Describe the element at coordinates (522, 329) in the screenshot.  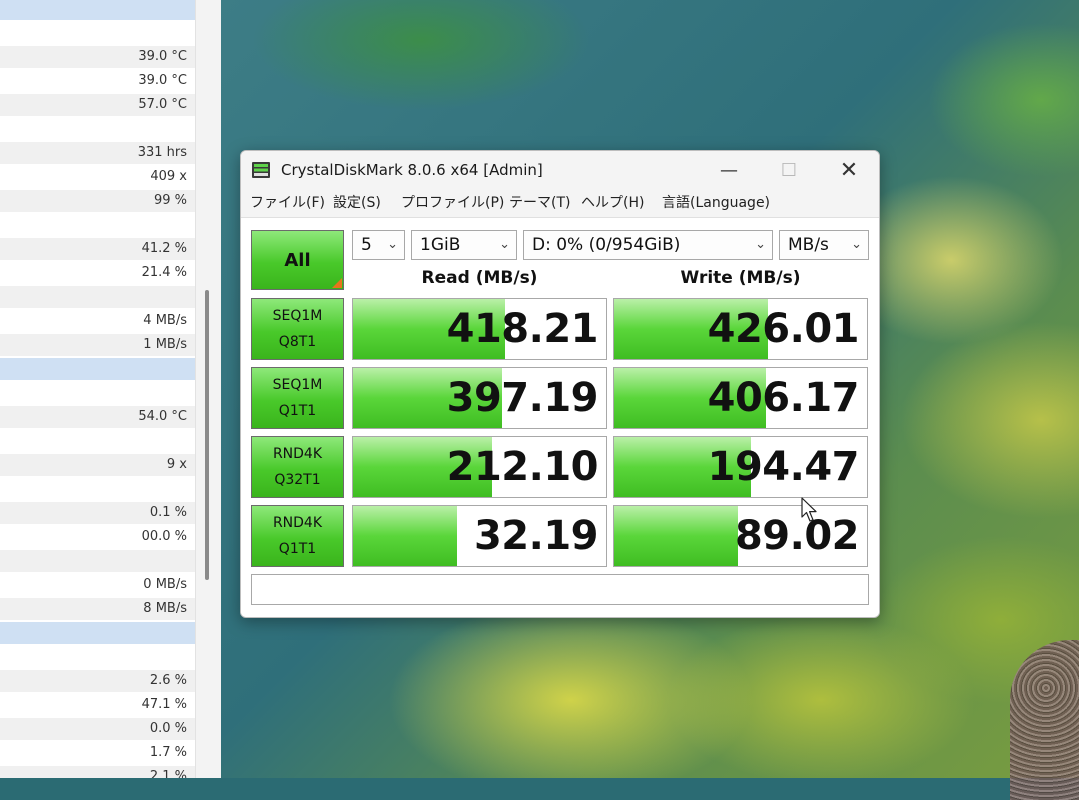
I see `read-value: 418.21` at that location.